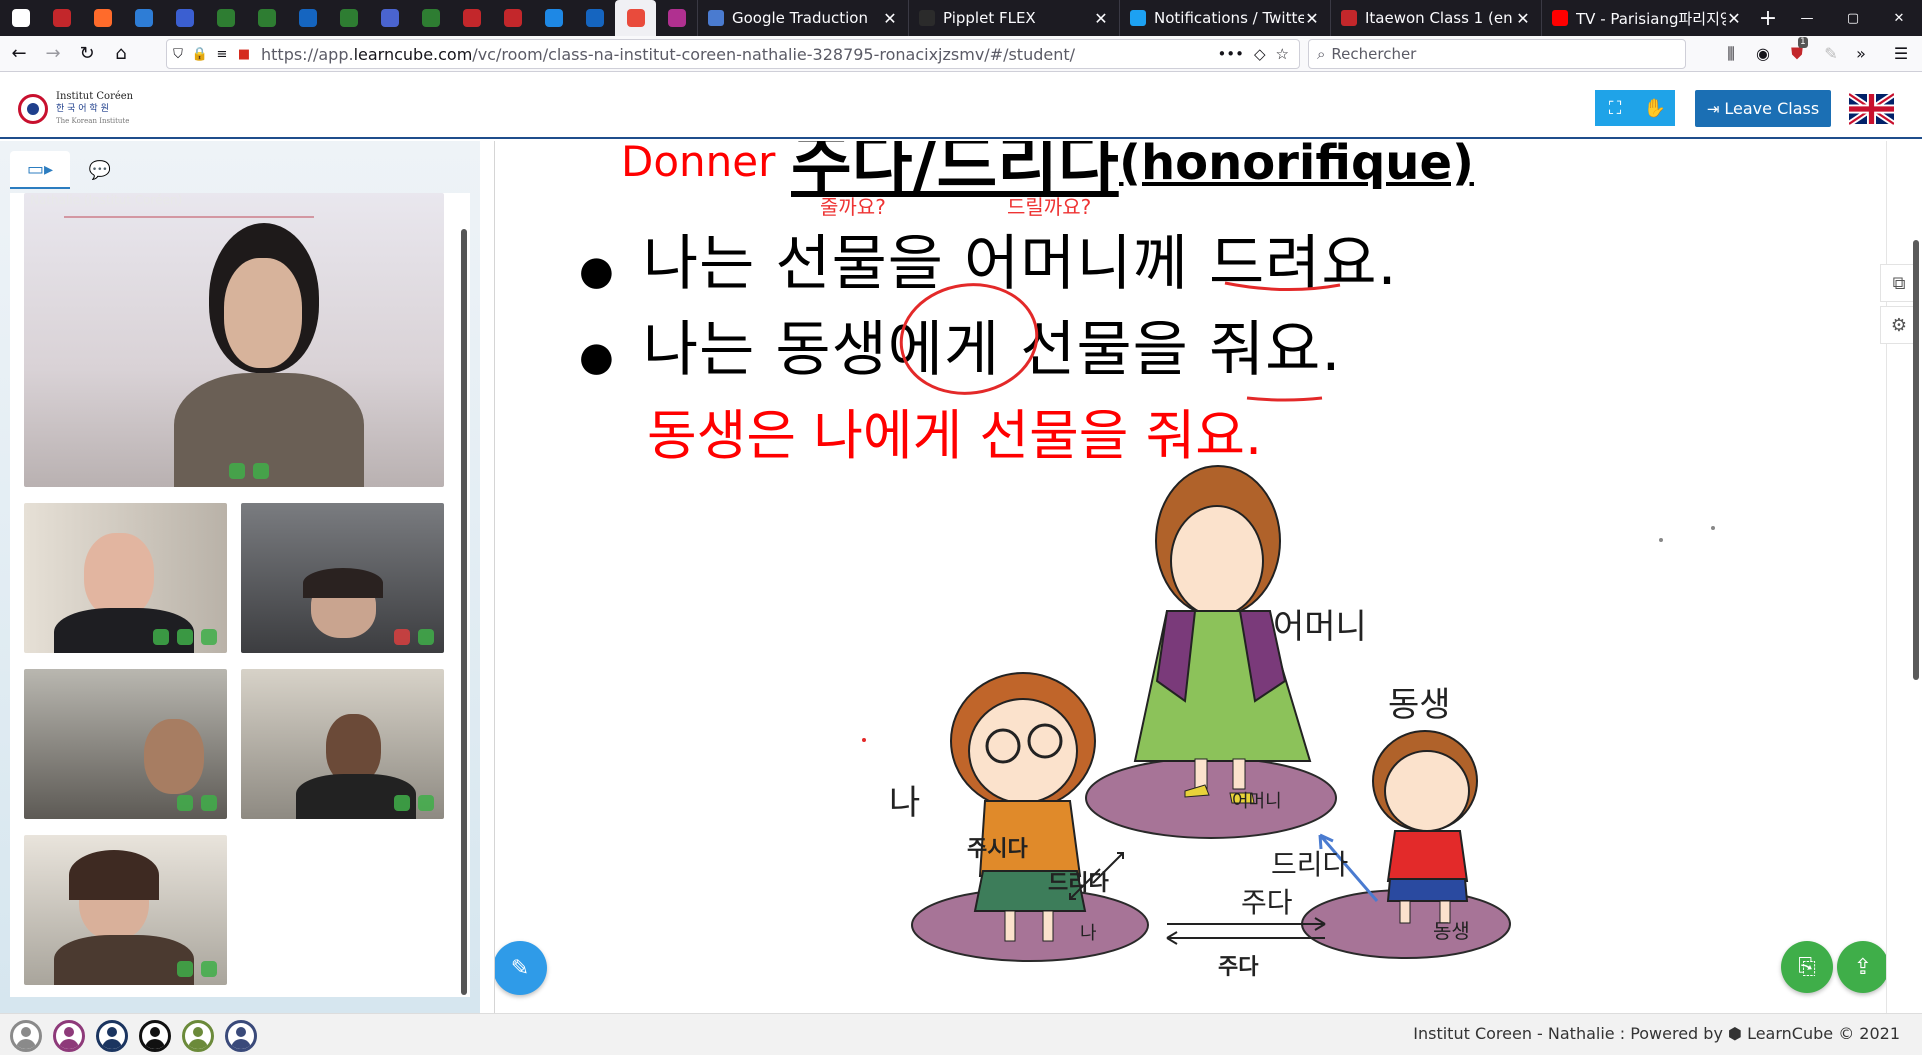 The width and height of the screenshot is (1922, 1055). I want to click on leave-class-label: Leave Class, so click(1772, 108).